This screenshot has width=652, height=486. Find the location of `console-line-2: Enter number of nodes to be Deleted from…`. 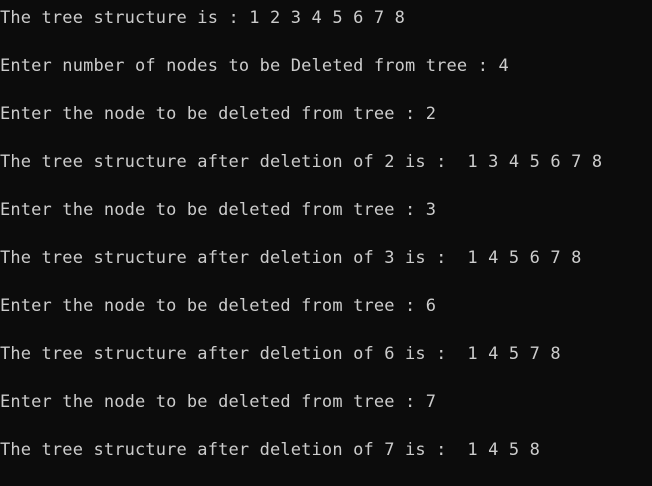

console-line-2: Enter number of nodes to be Deleted from… is located at coordinates (254, 66).